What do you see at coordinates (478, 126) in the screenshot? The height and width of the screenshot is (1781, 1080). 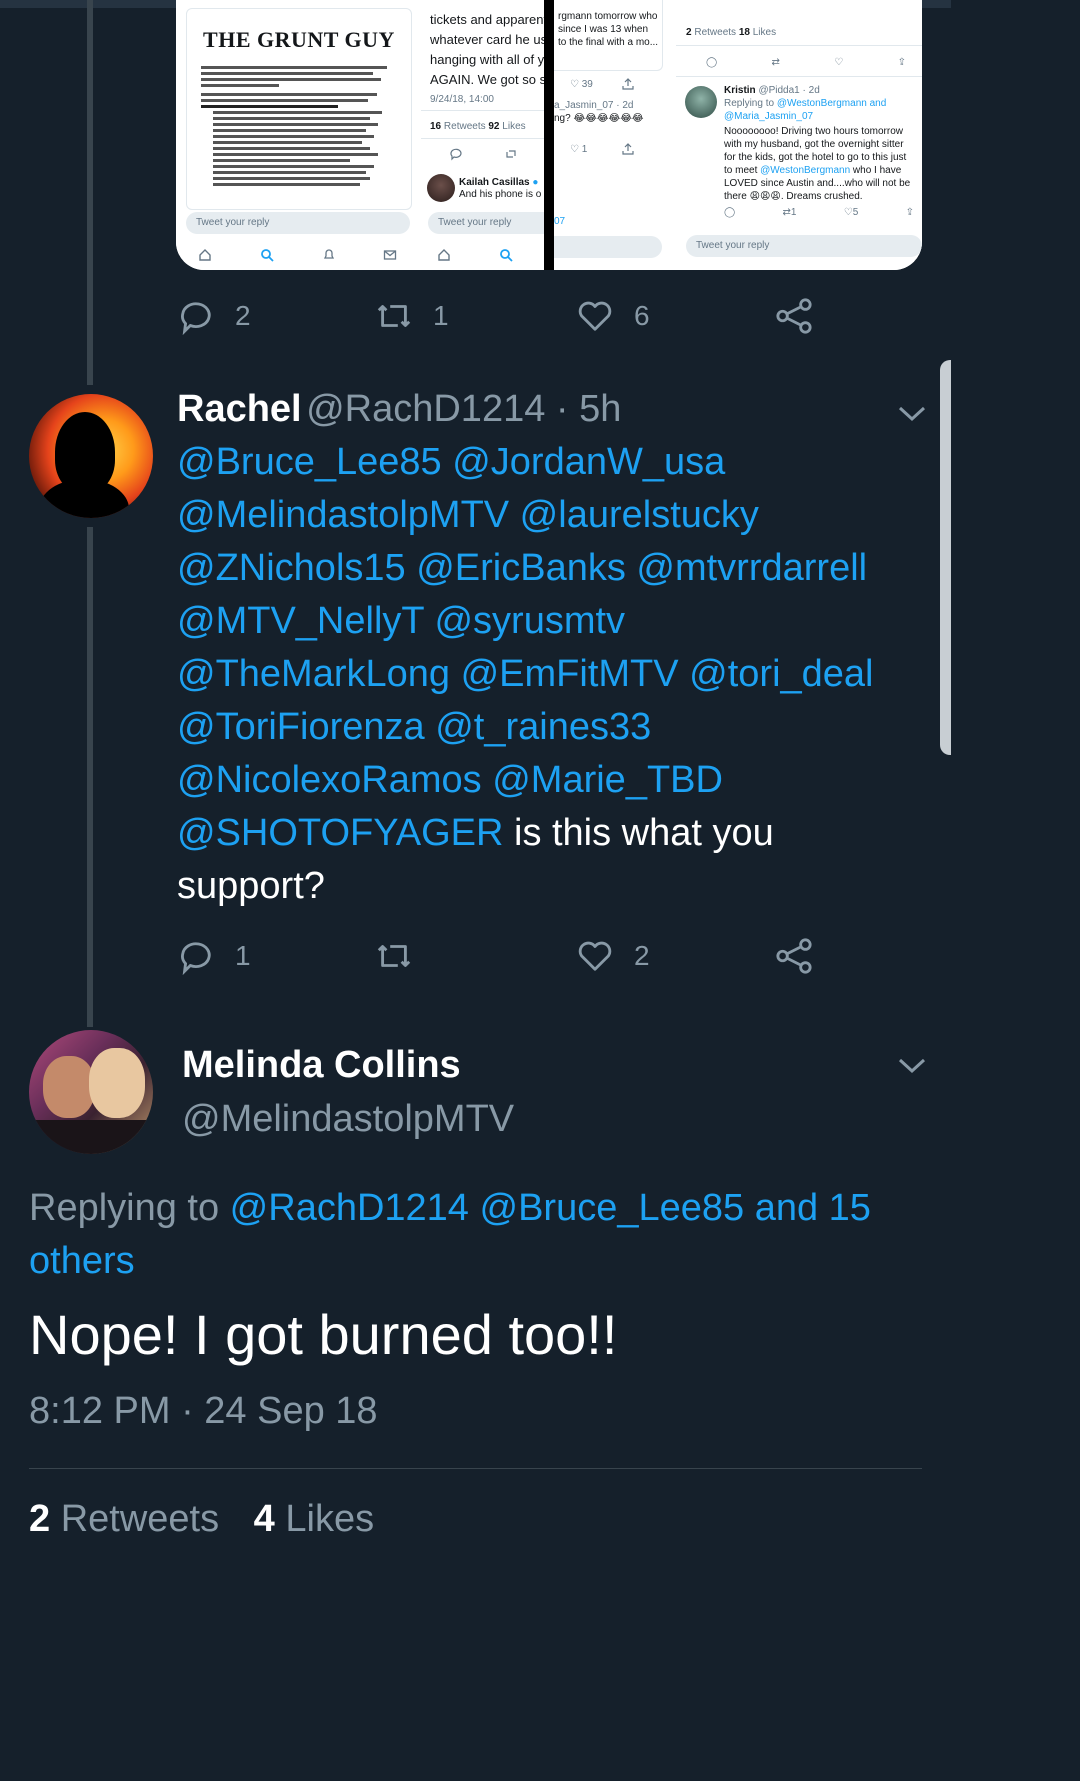 I see `embedded-stats: 16 Retweets 92 Likes` at bounding box center [478, 126].